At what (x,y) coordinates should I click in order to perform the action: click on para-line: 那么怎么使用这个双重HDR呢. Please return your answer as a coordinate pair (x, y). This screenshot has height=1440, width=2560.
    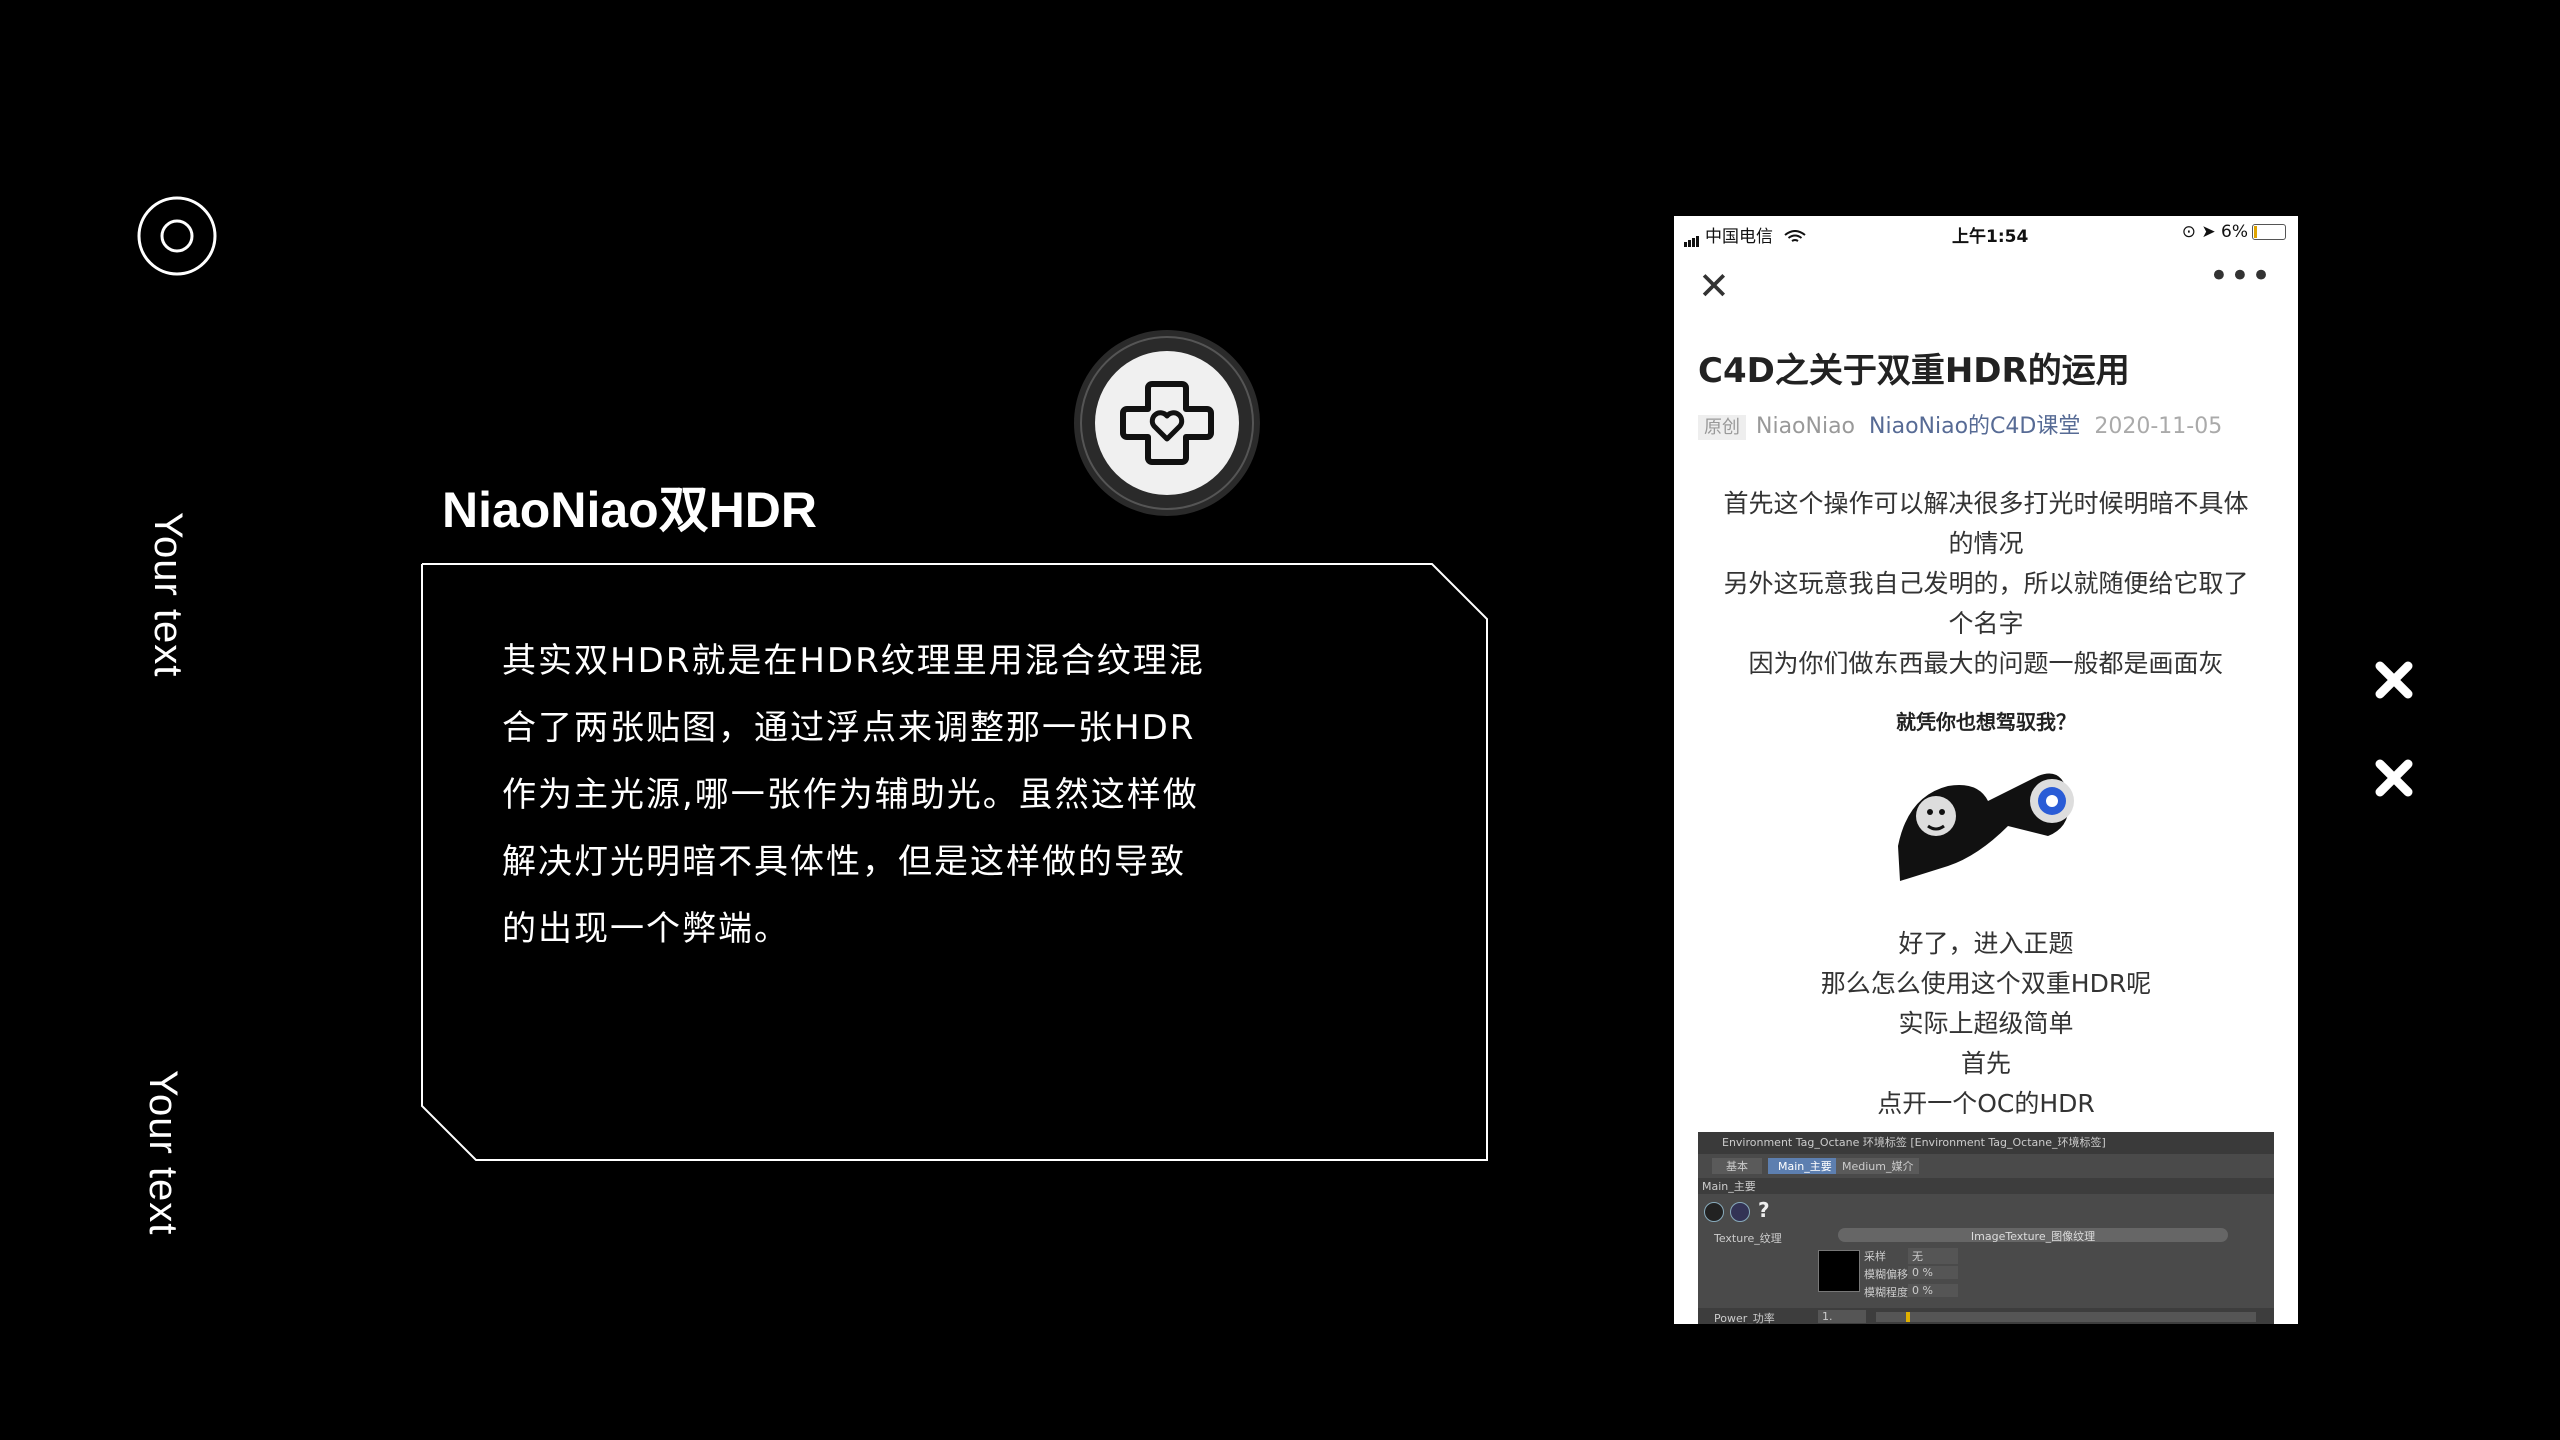
    Looking at the image, I should click on (1986, 983).